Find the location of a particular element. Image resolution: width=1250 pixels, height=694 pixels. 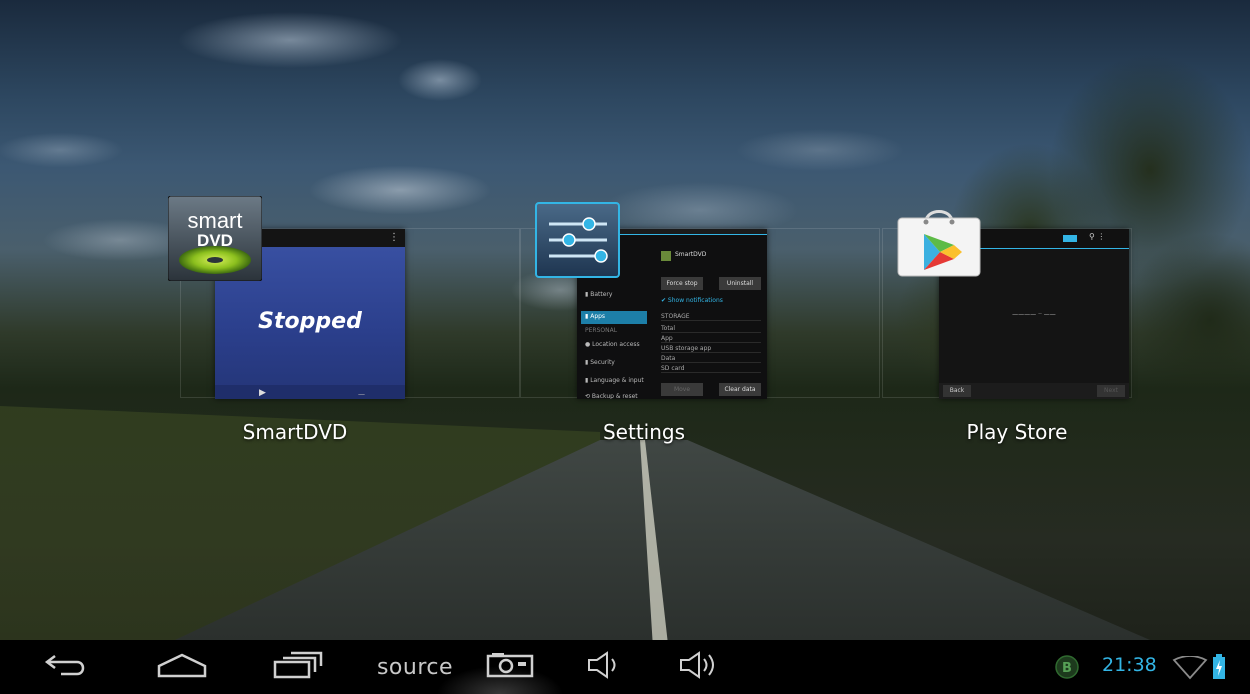

back-button is located at coordinates (66, 667).